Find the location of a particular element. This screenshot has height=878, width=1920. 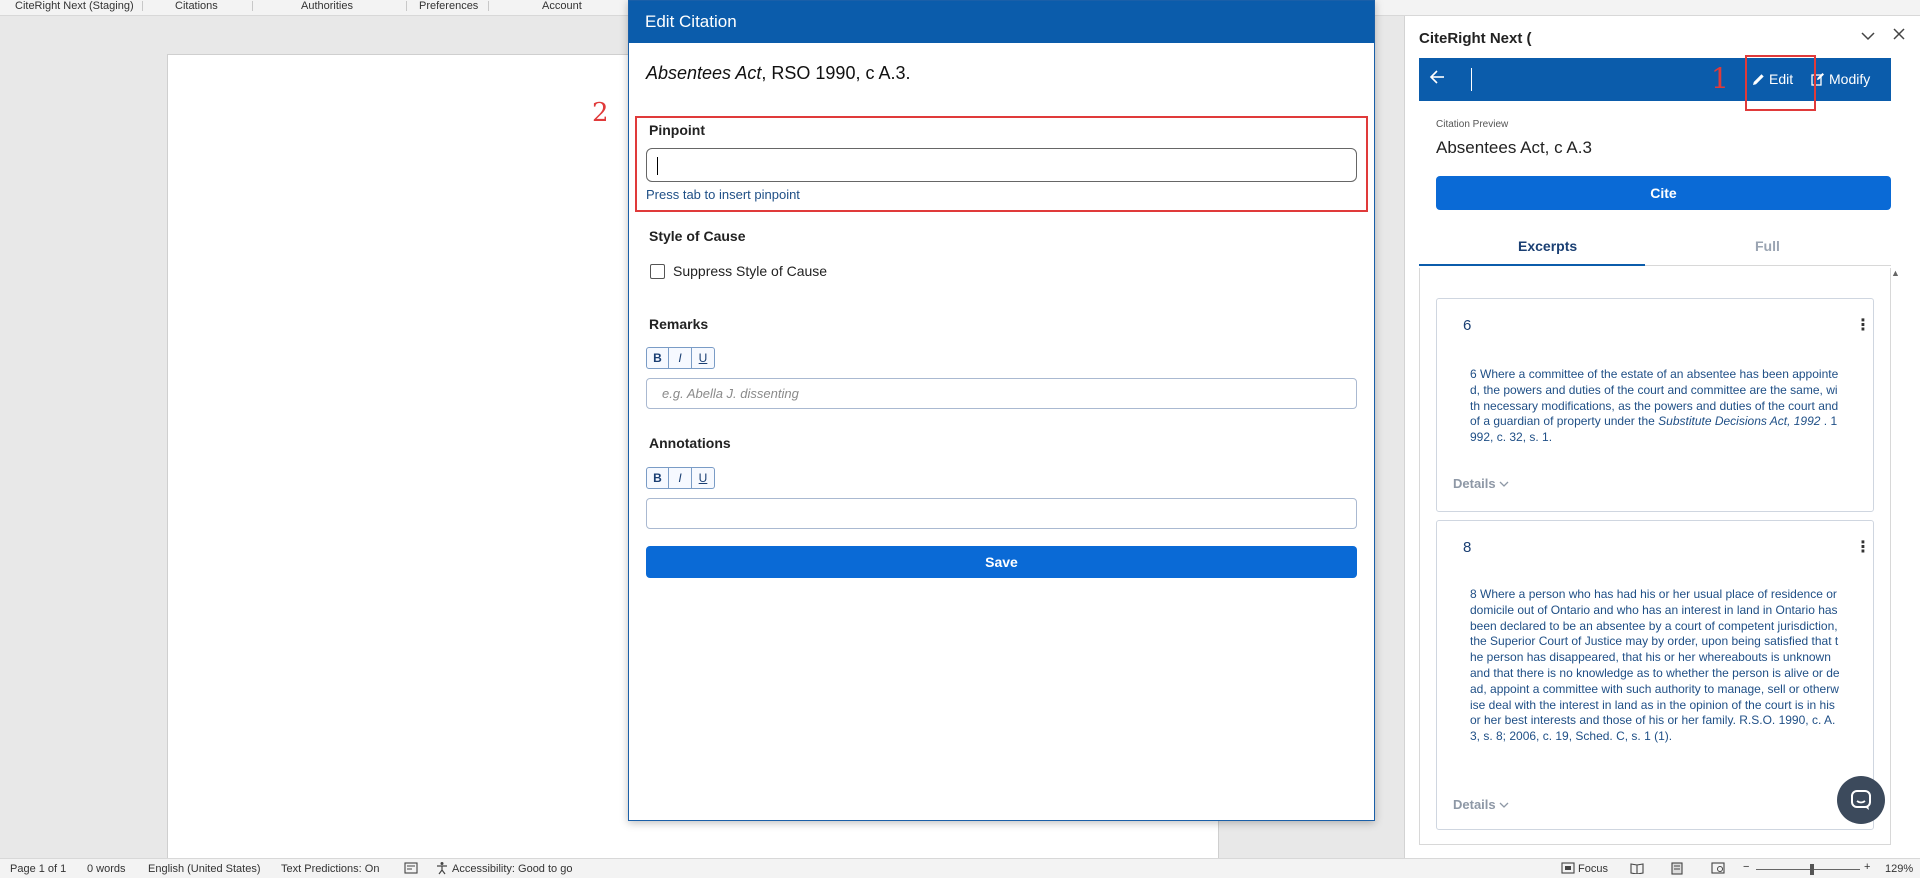

ribbon-tab-citeright: CiteRight Next (Staging) is located at coordinates (74, 6).